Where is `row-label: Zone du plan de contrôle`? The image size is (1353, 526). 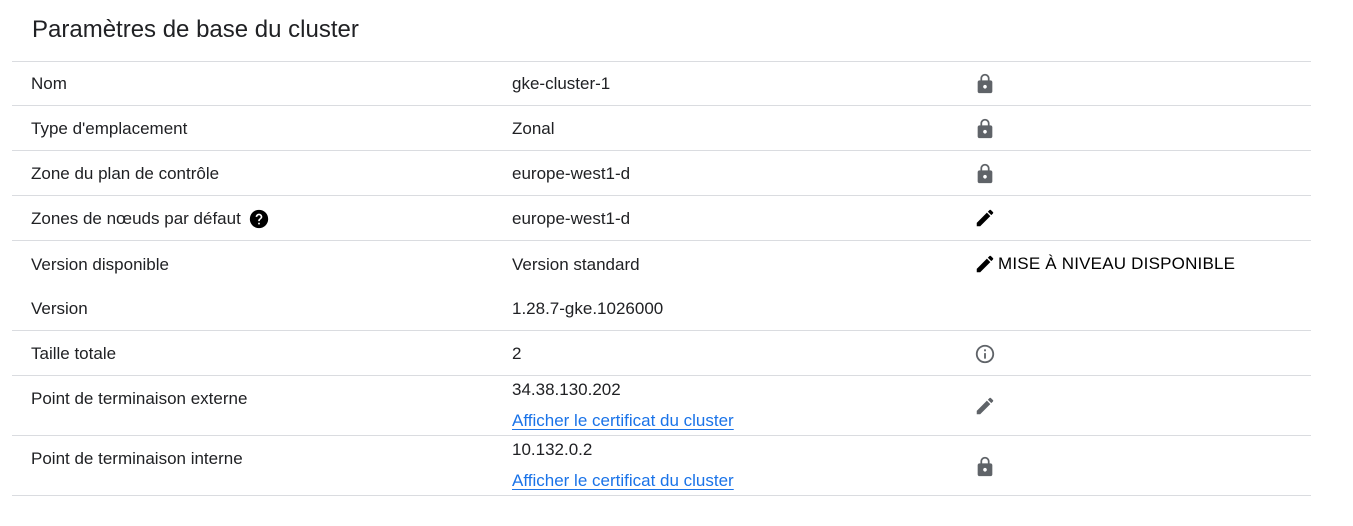 row-label: Zone du plan de contrôle is located at coordinates (125, 173).